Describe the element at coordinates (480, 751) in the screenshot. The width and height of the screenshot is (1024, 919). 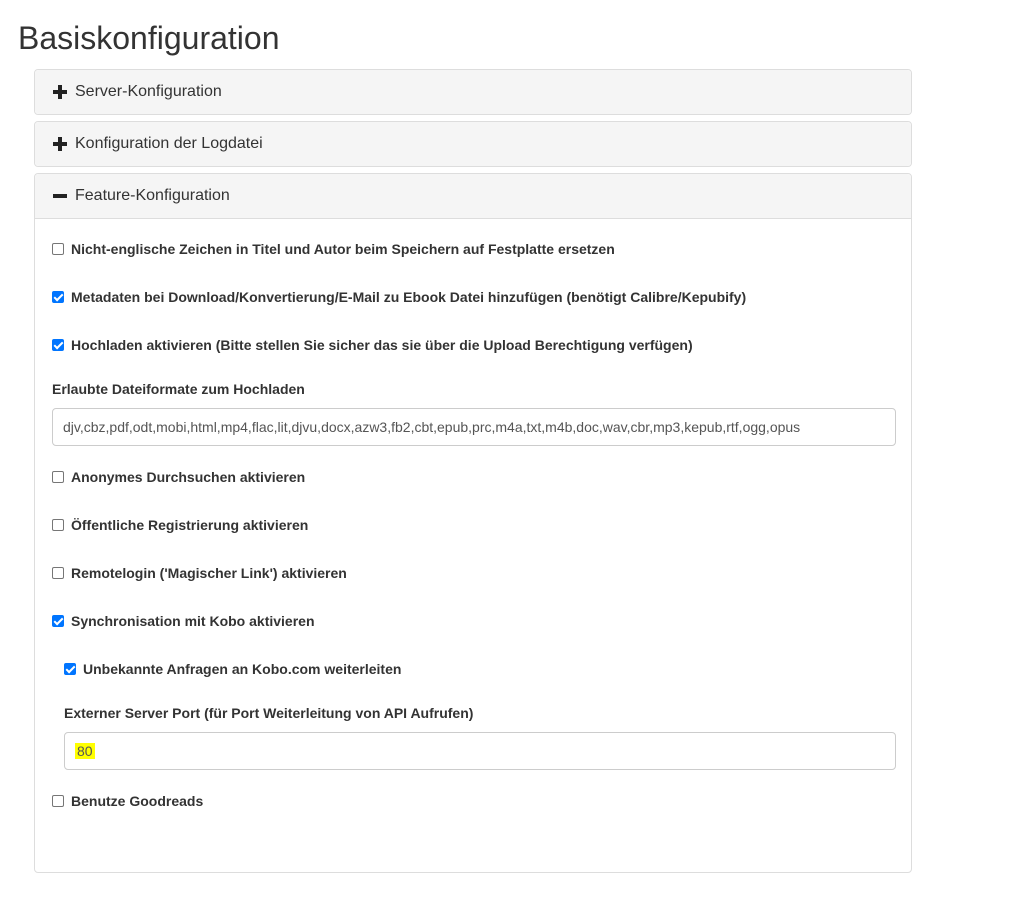
I see `external-port-input: 80` at that location.